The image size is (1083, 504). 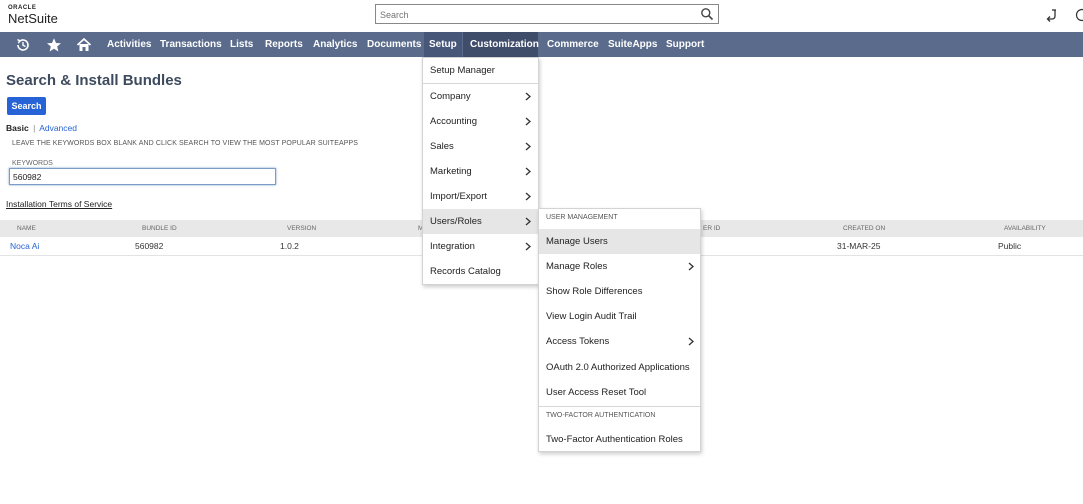 I want to click on global-search, so click(x=547, y=14).